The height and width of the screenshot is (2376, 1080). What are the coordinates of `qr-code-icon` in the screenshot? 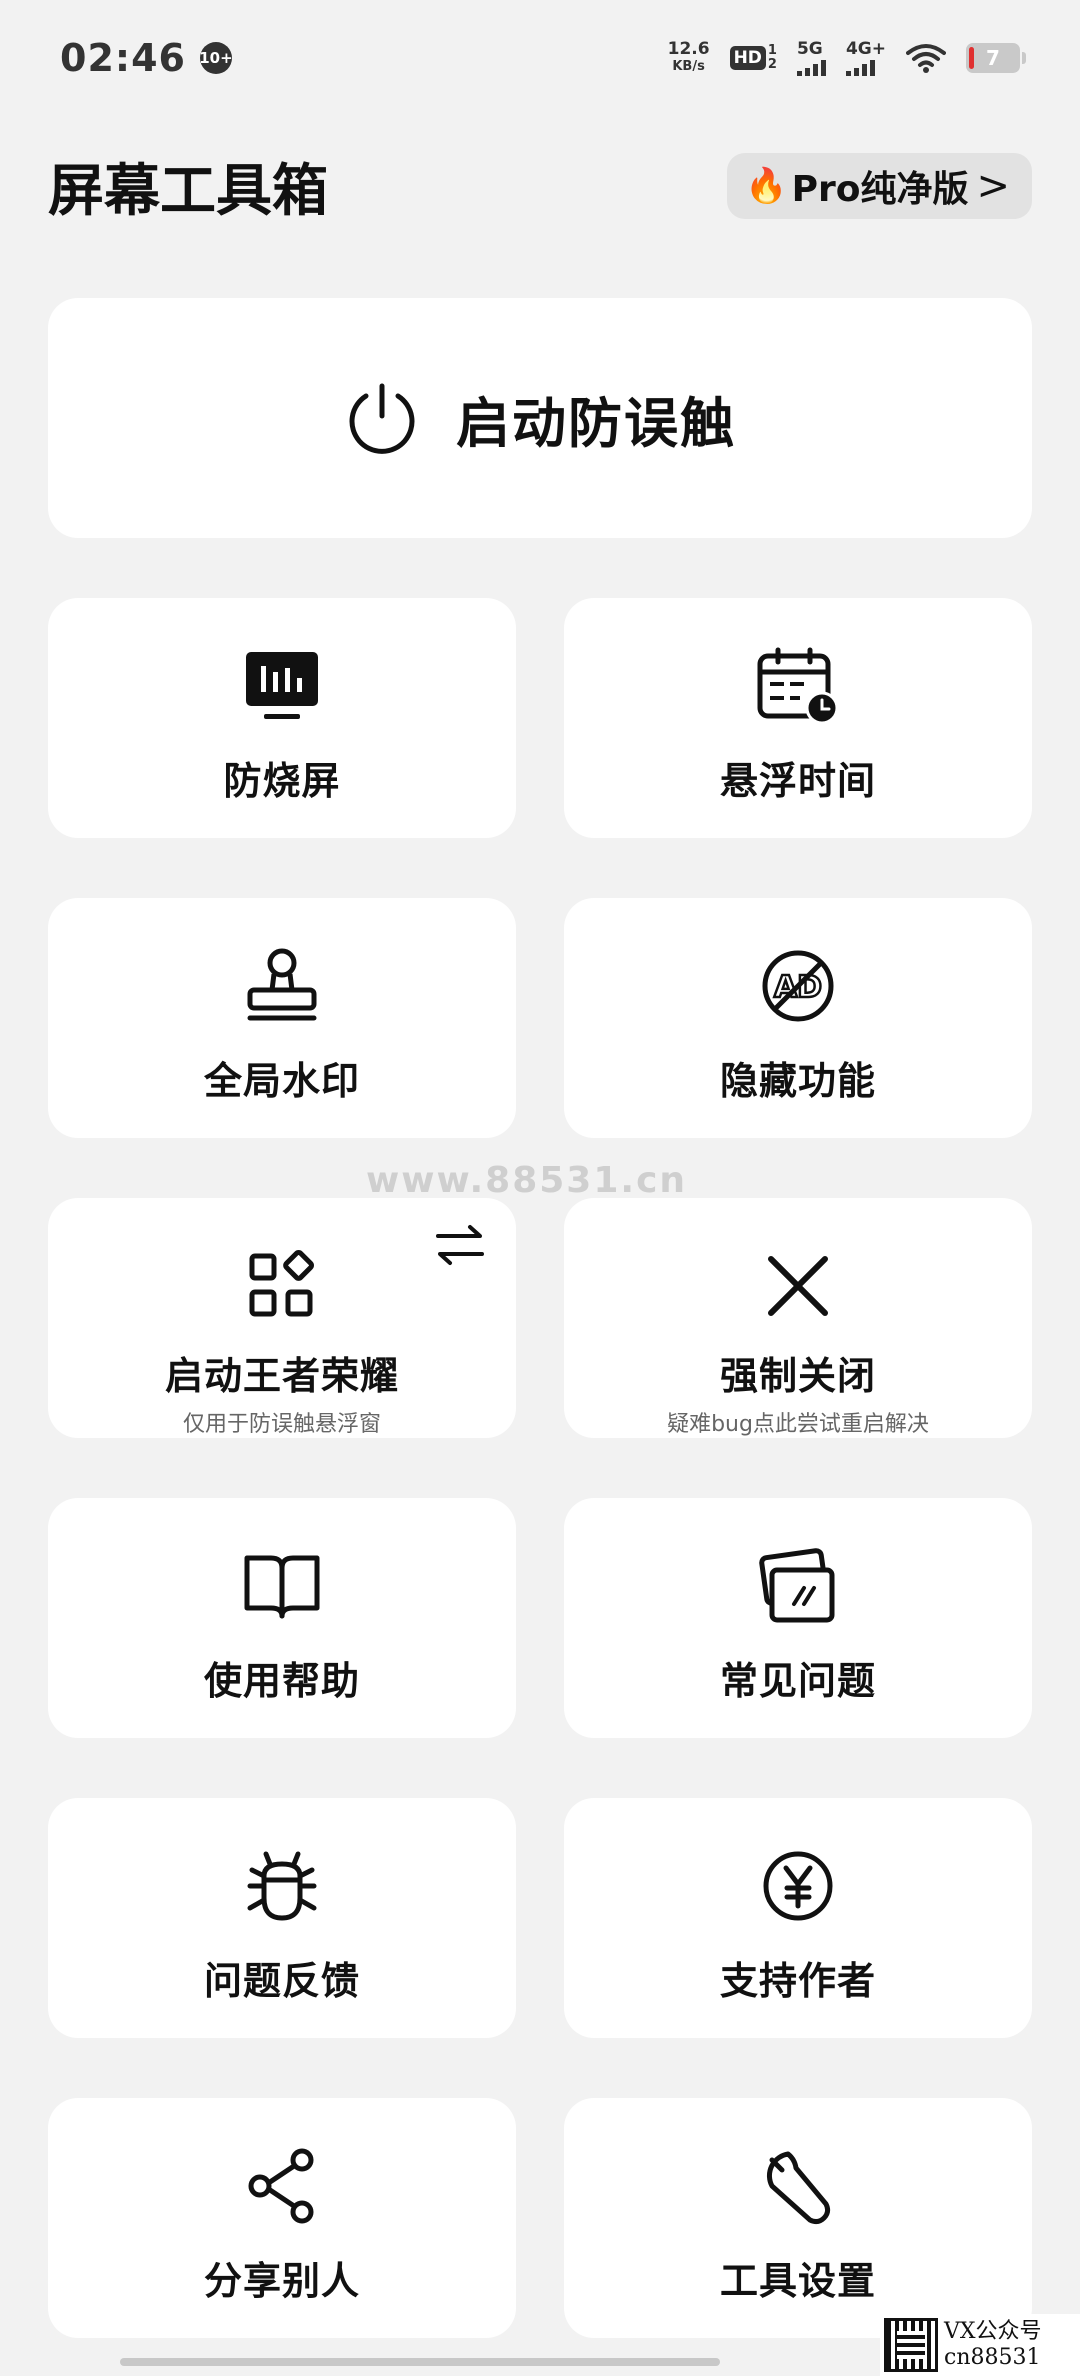 It's located at (911, 2345).